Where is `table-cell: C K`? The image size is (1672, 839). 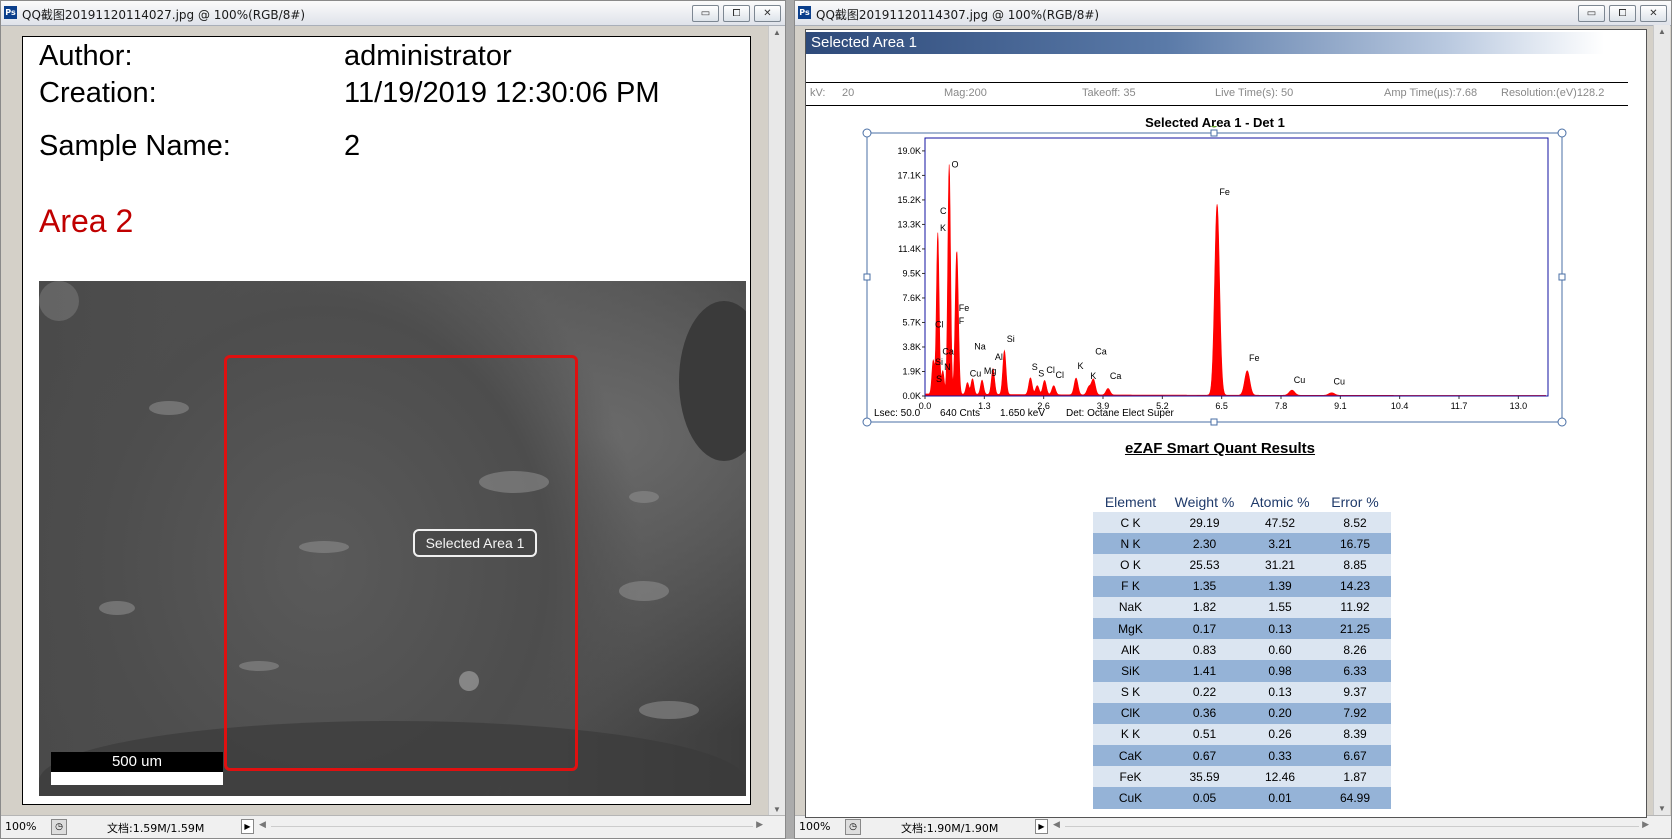
table-cell: C K is located at coordinates (1130, 523).